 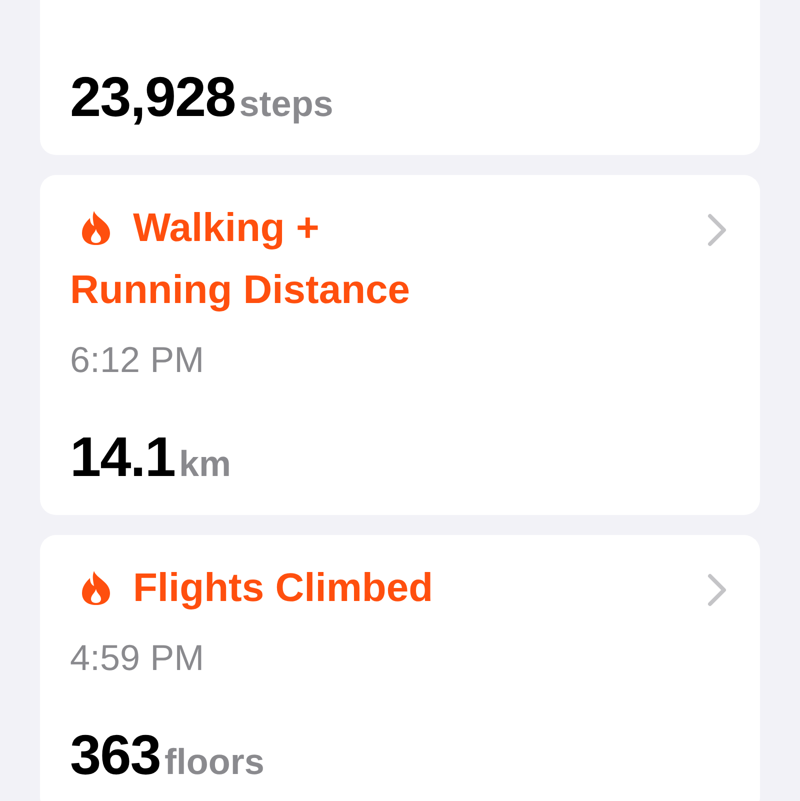 What do you see at coordinates (214, 762) in the screenshot?
I see `metric-unit: floors` at bounding box center [214, 762].